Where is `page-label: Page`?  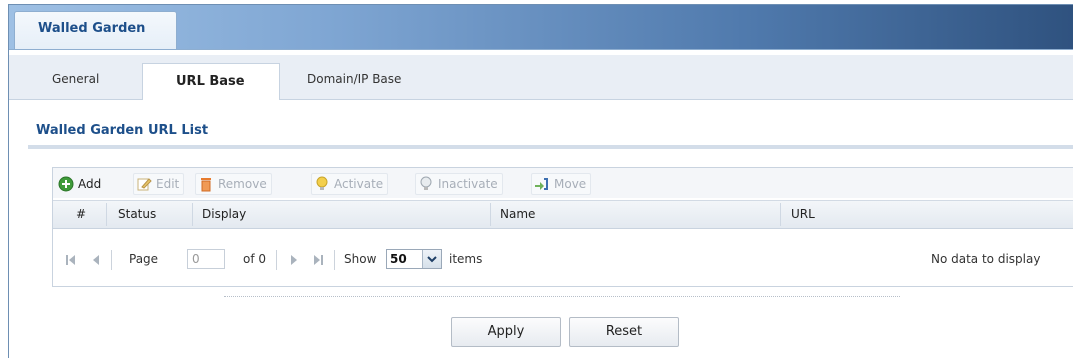 page-label: Page is located at coordinates (144, 259).